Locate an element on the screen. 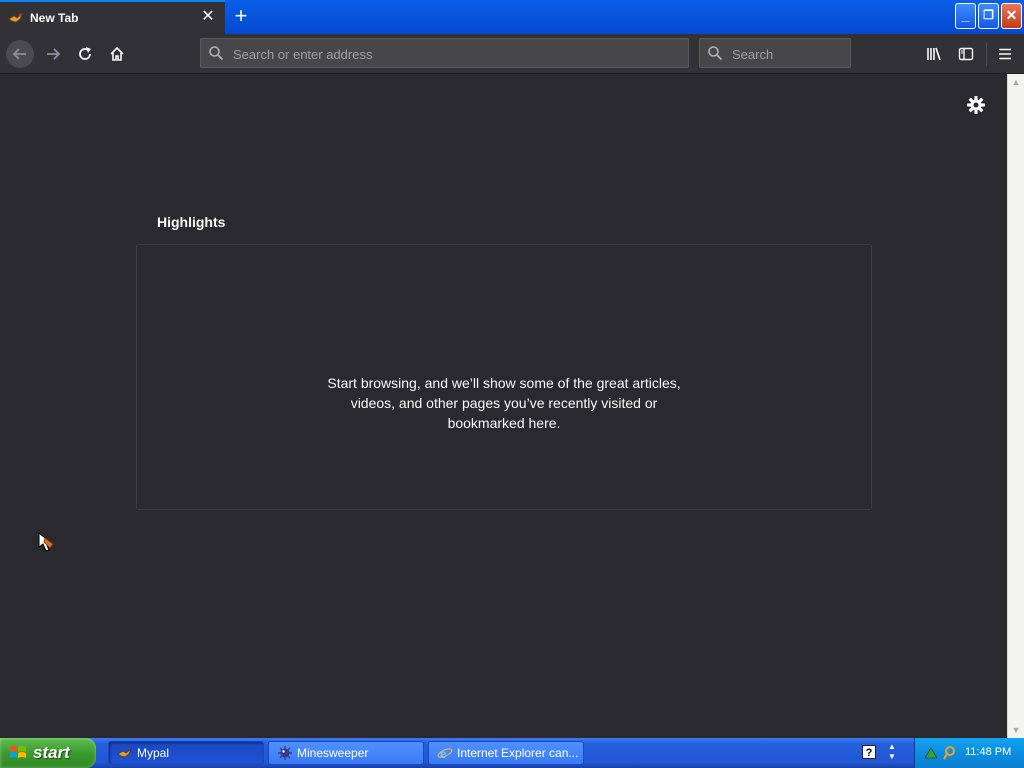 This screenshot has height=768, width=1024. address-bar is located at coordinates (444, 53).